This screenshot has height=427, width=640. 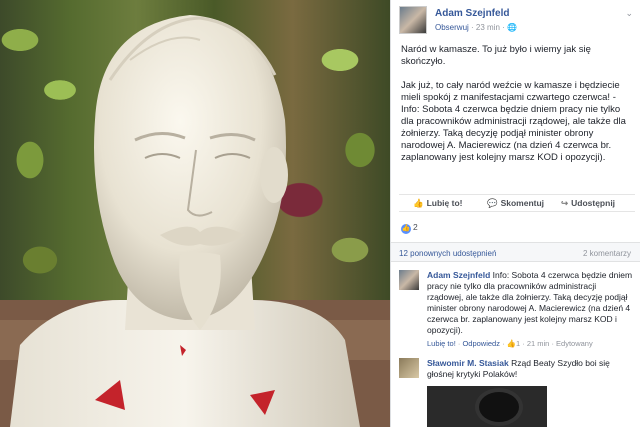 What do you see at coordinates (472, 13) in the screenshot?
I see `post-author: Adam Szejnfeld` at bounding box center [472, 13].